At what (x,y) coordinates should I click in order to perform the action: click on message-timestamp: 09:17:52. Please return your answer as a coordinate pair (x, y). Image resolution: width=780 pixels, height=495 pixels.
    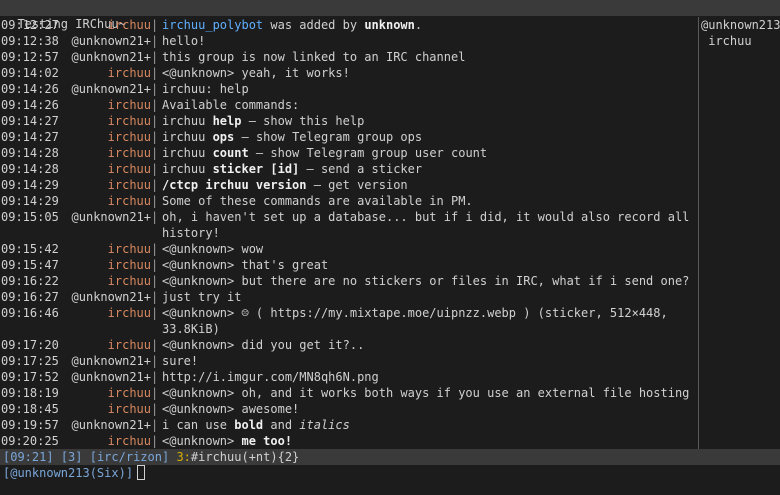
    Looking at the image, I should click on (30, 377).